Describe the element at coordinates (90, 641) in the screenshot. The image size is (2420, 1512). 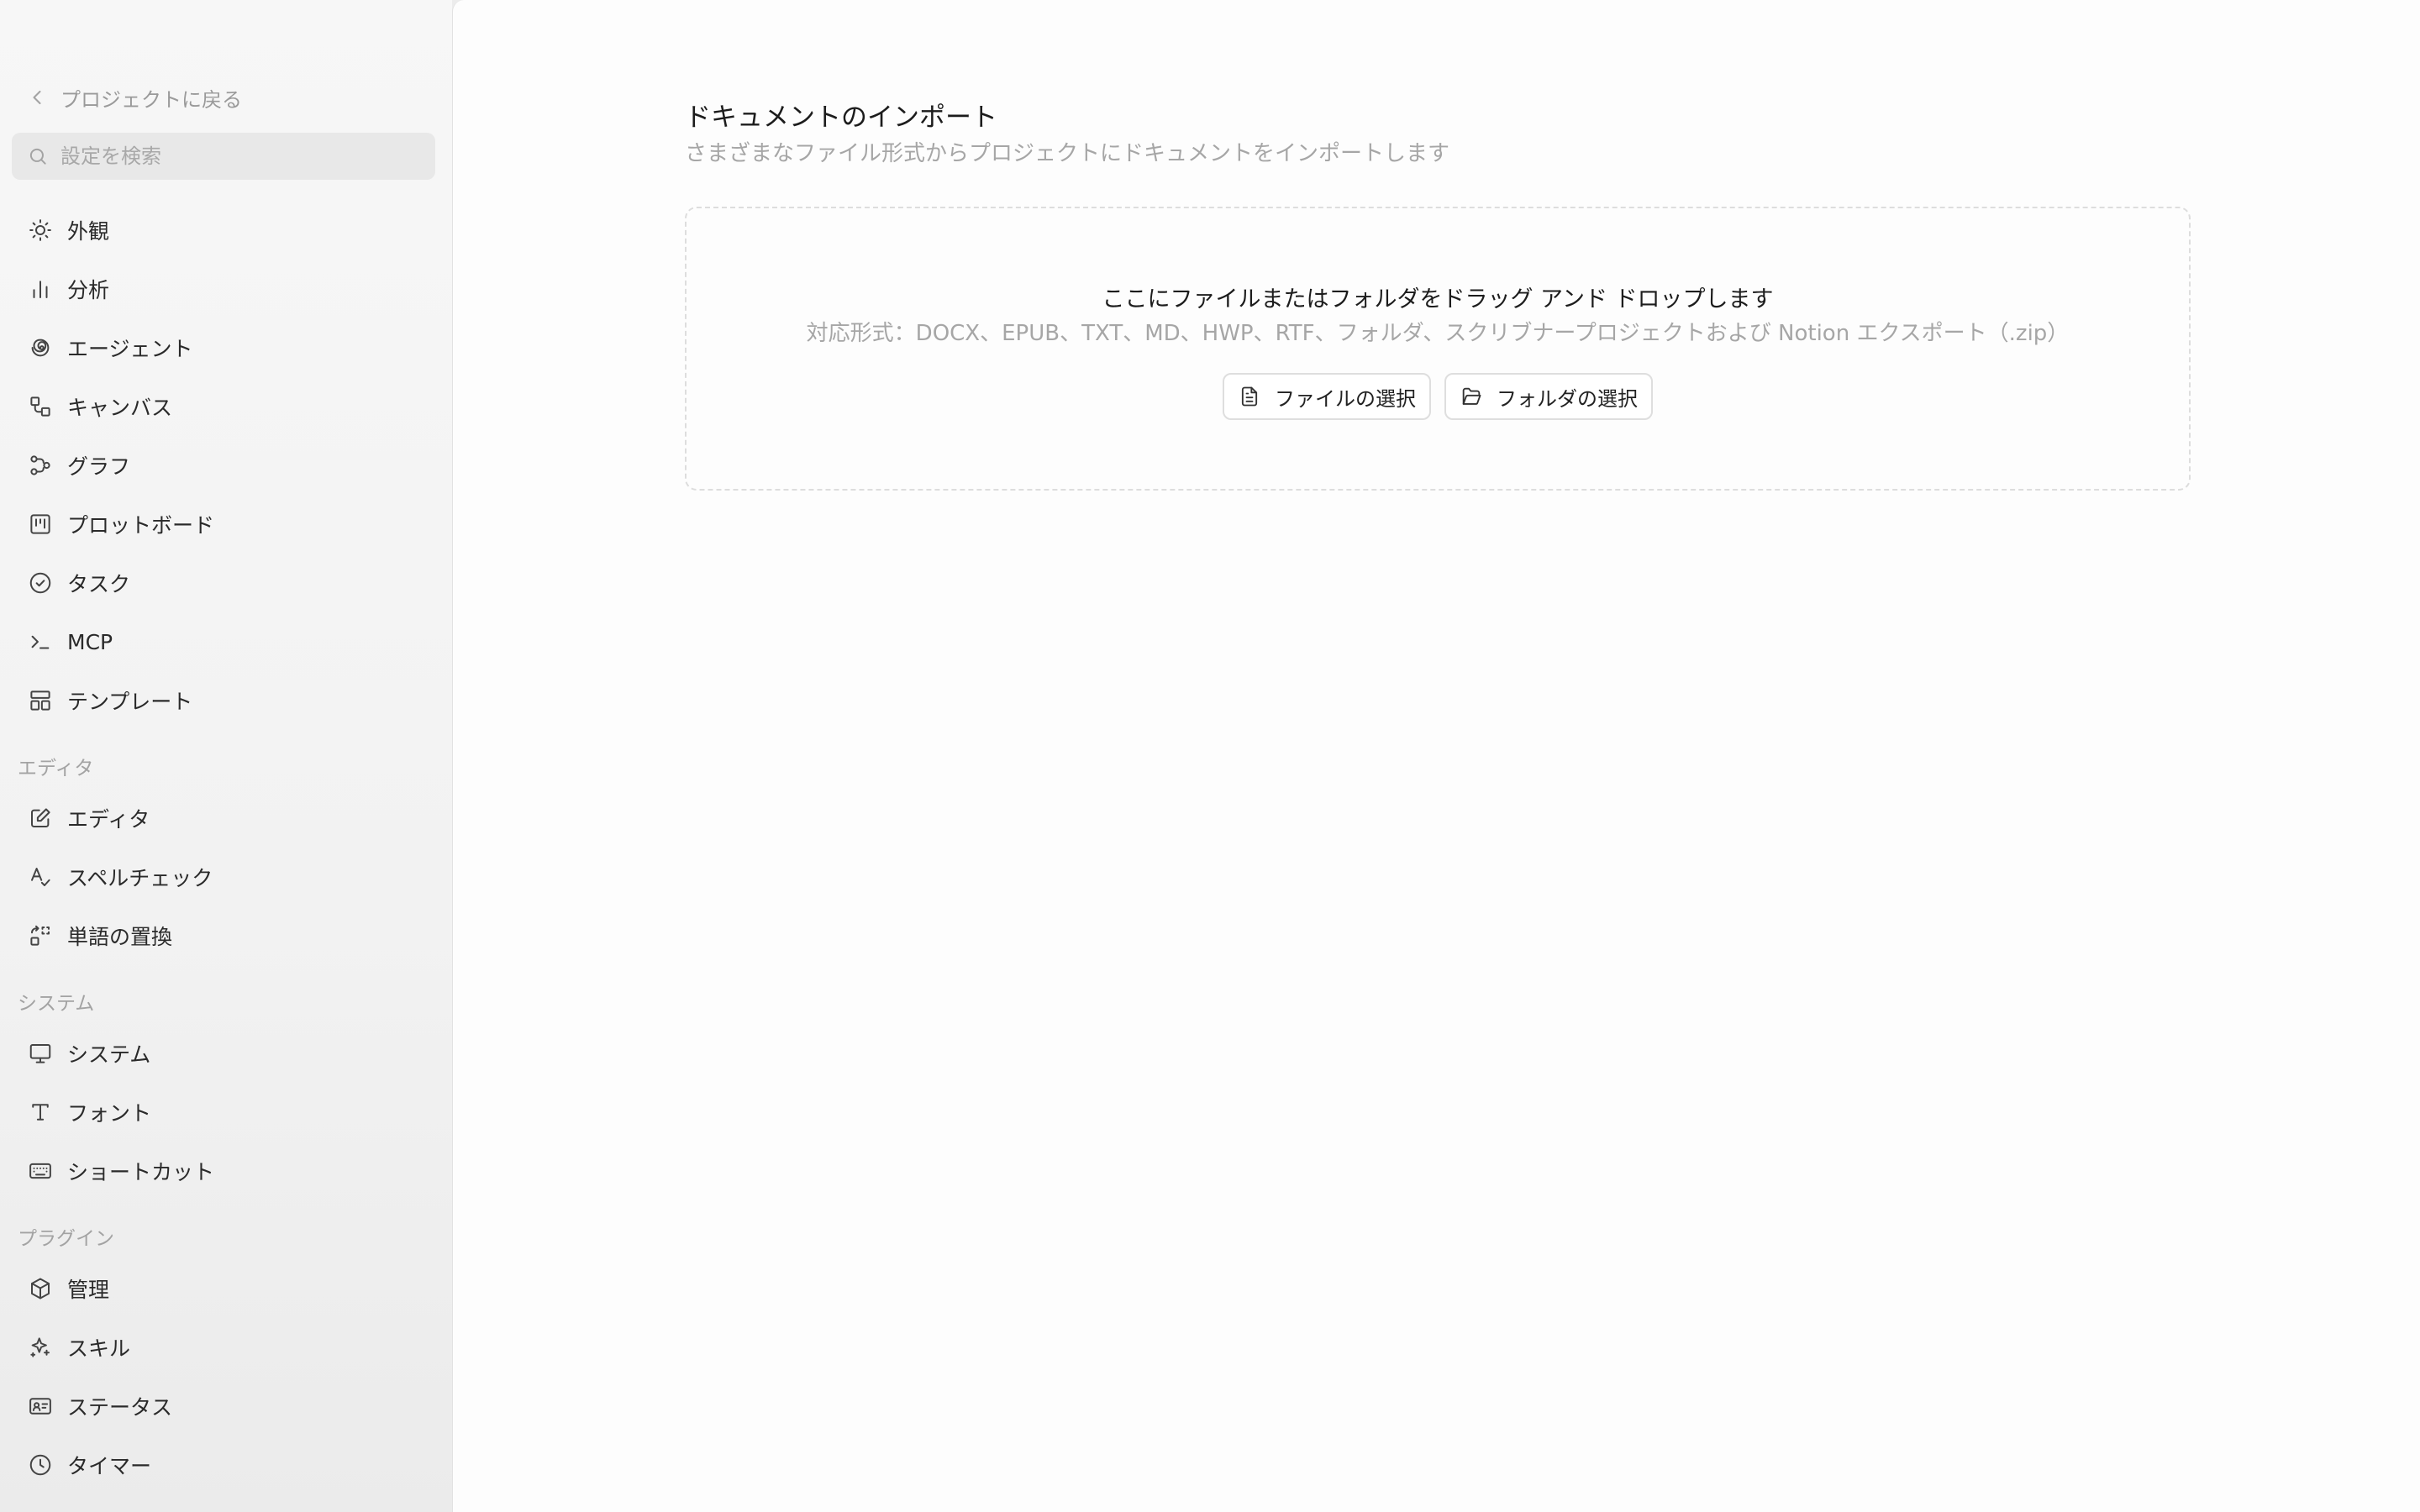
I see `sidebar-item-label: MCP` at that location.